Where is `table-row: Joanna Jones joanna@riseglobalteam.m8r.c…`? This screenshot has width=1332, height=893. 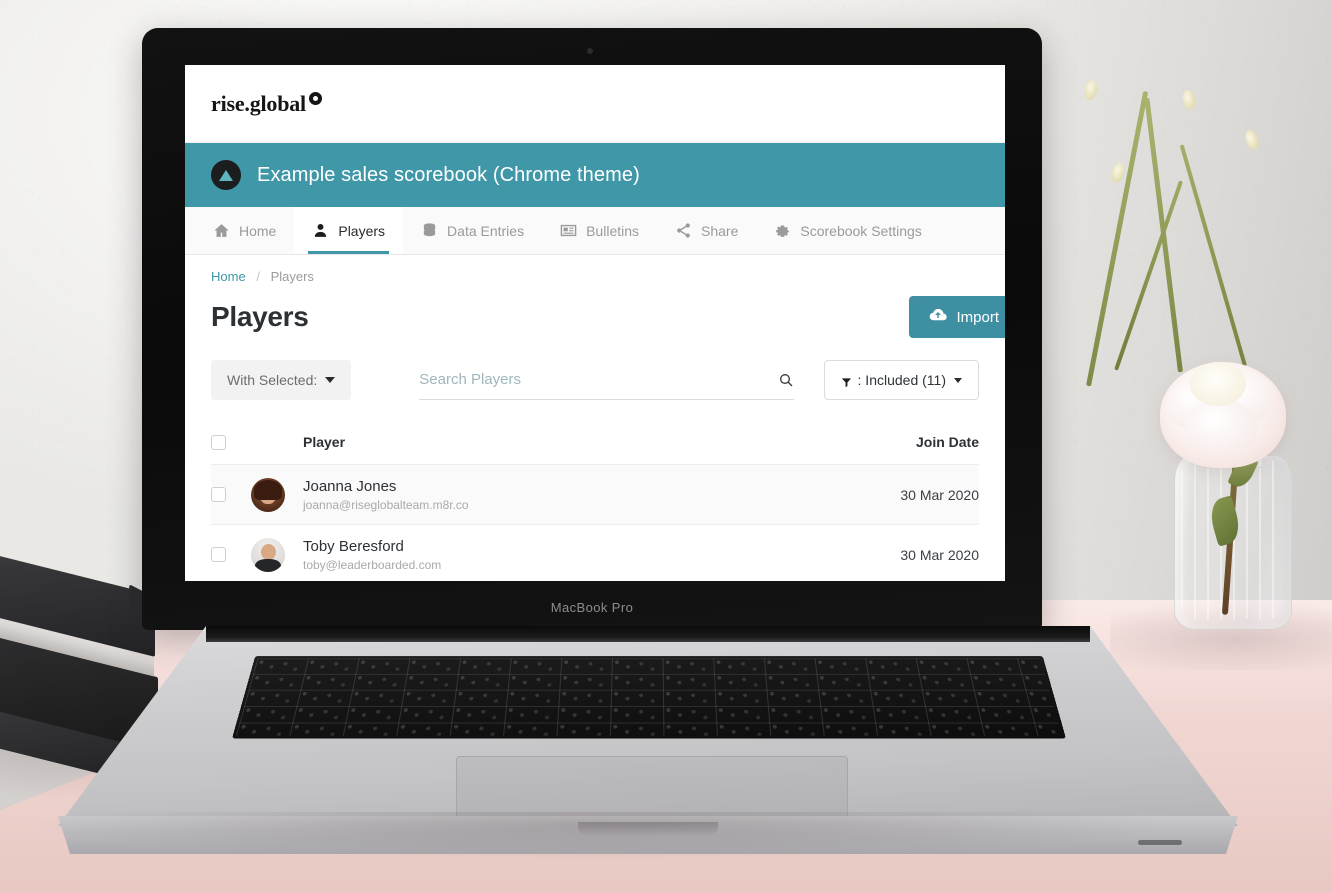 table-row: Joanna Jones joanna@riseglobalteam.m8r.c… is located at coordinates (595, 495).